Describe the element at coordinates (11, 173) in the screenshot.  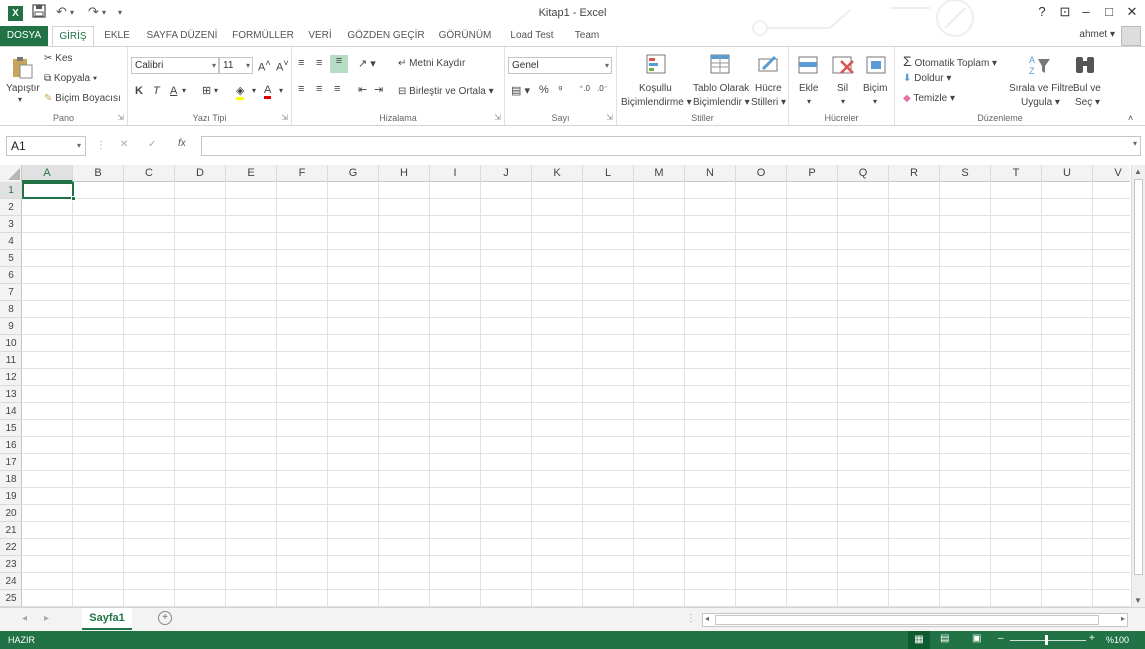
I see `select-all-button` at that location.